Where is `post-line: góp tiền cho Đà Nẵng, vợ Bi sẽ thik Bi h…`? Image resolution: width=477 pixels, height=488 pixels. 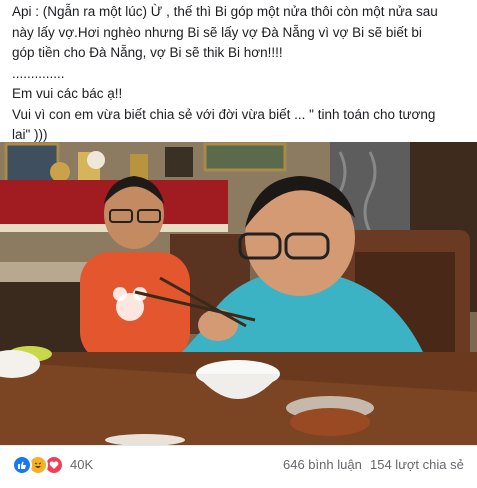
post-line: góp tiền cho Đà Nẵng, vợ Bi sẽ thik Bi h… is located at coordinates (147, 52).